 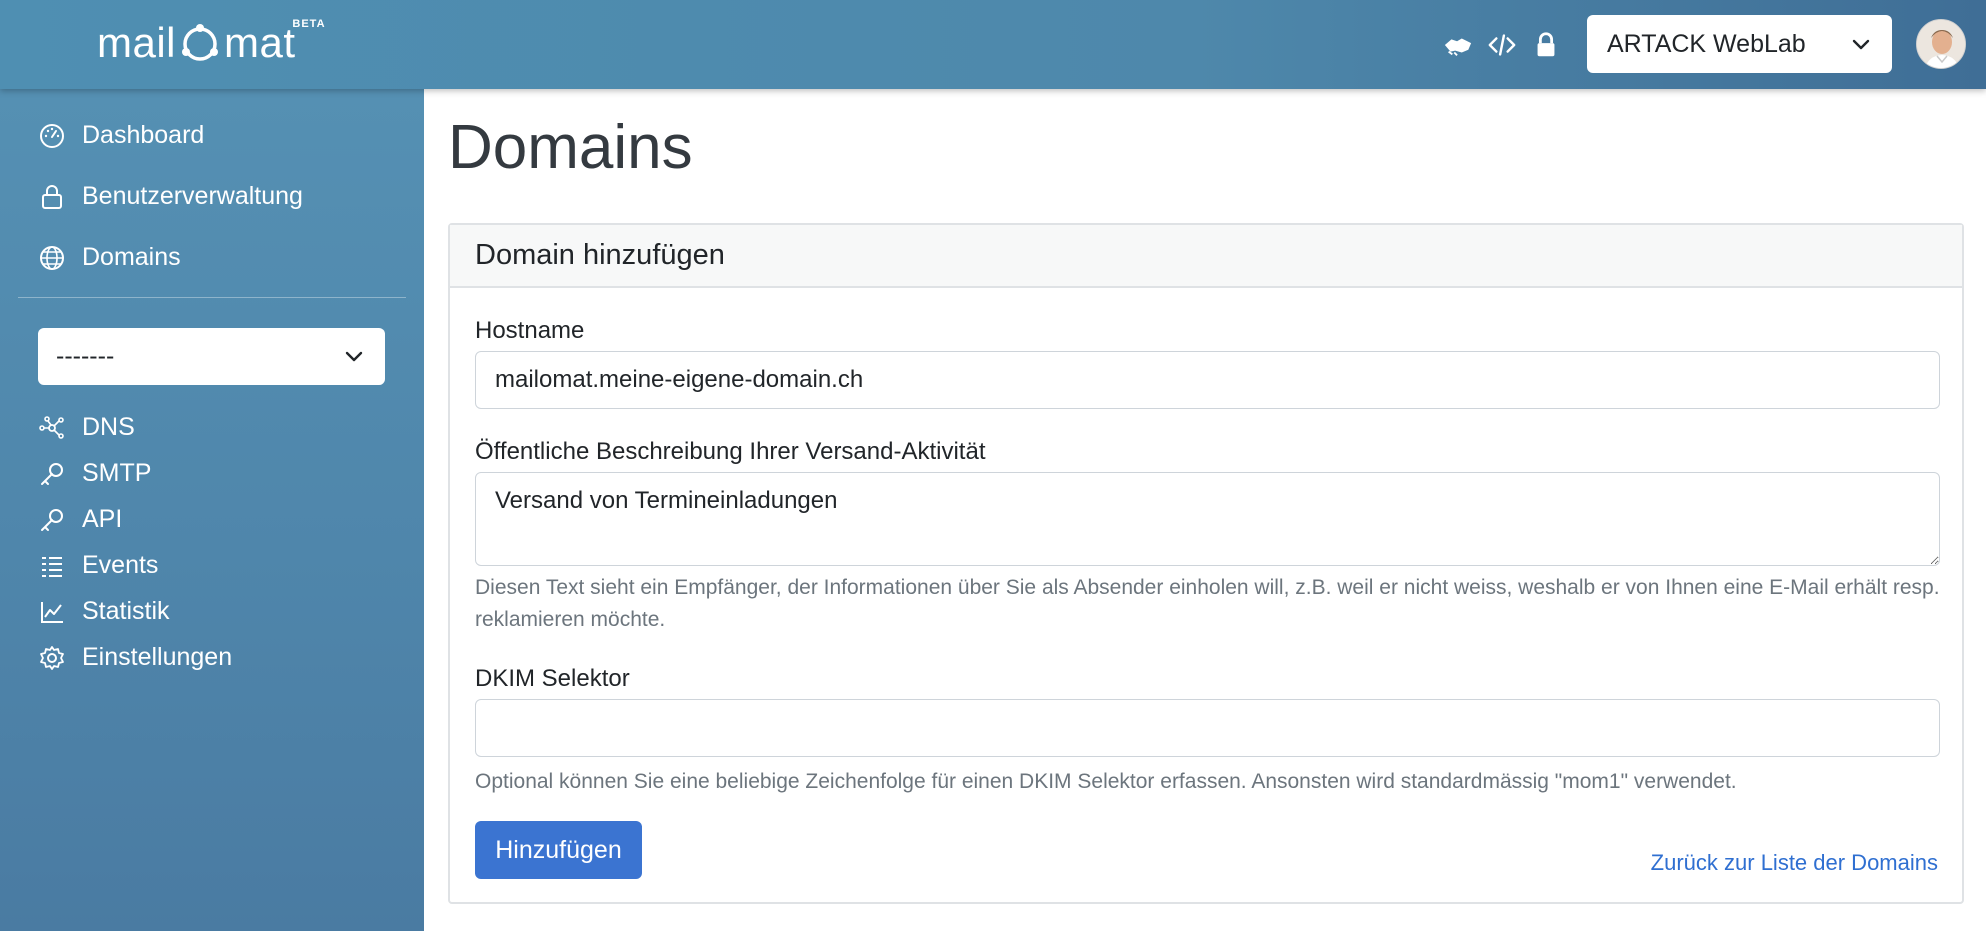 I want to click on dkim-label: DKIM Selektor, so click(x=552, y=678).